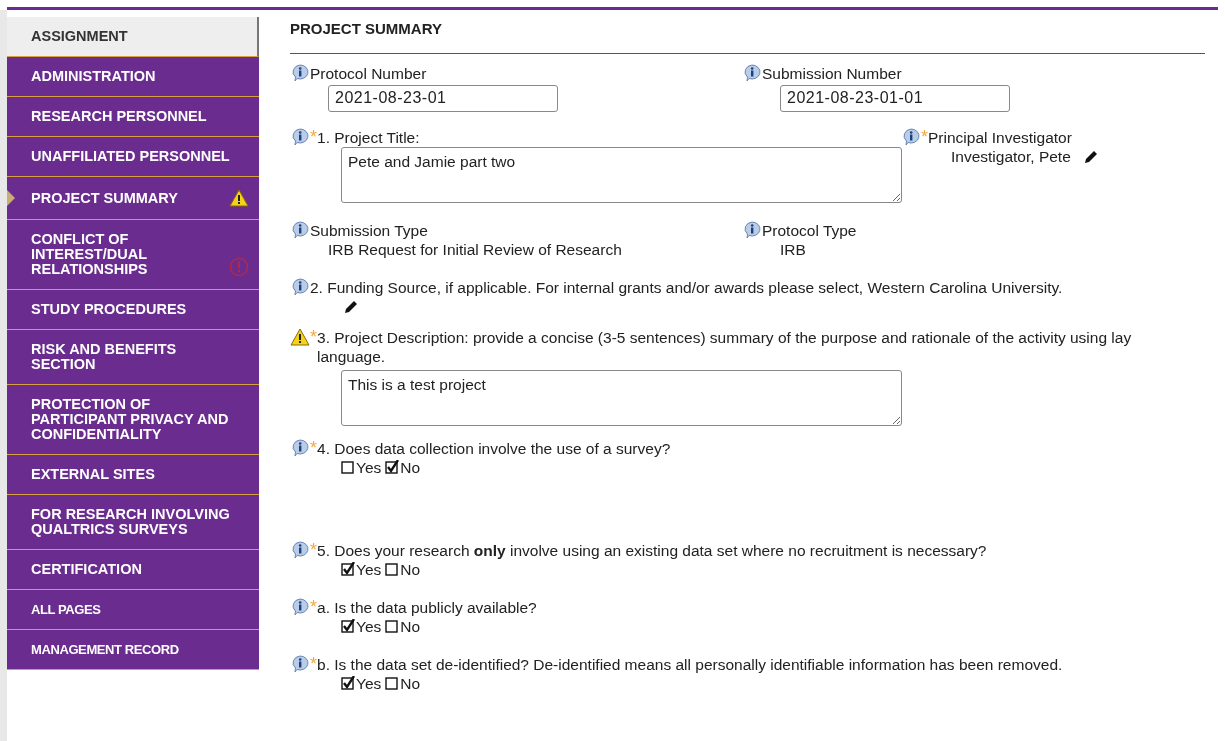 The height and width of the screenshot is (741, 1225). Describe the element at coordinates (809, 230) in the screenshot. I see `field-label: Protocol Type` at that location.